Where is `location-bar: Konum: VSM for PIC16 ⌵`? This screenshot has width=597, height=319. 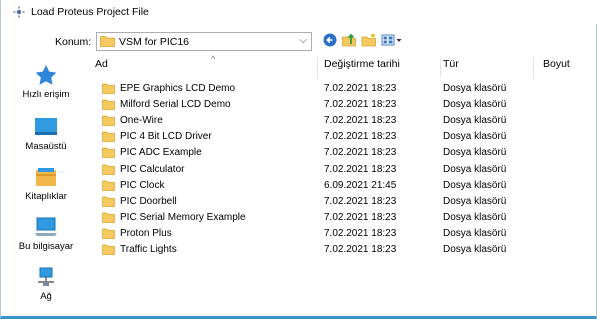
location-bar: Konum: VSM for PIC16 ⌵ is located at coordinates (299, 41).